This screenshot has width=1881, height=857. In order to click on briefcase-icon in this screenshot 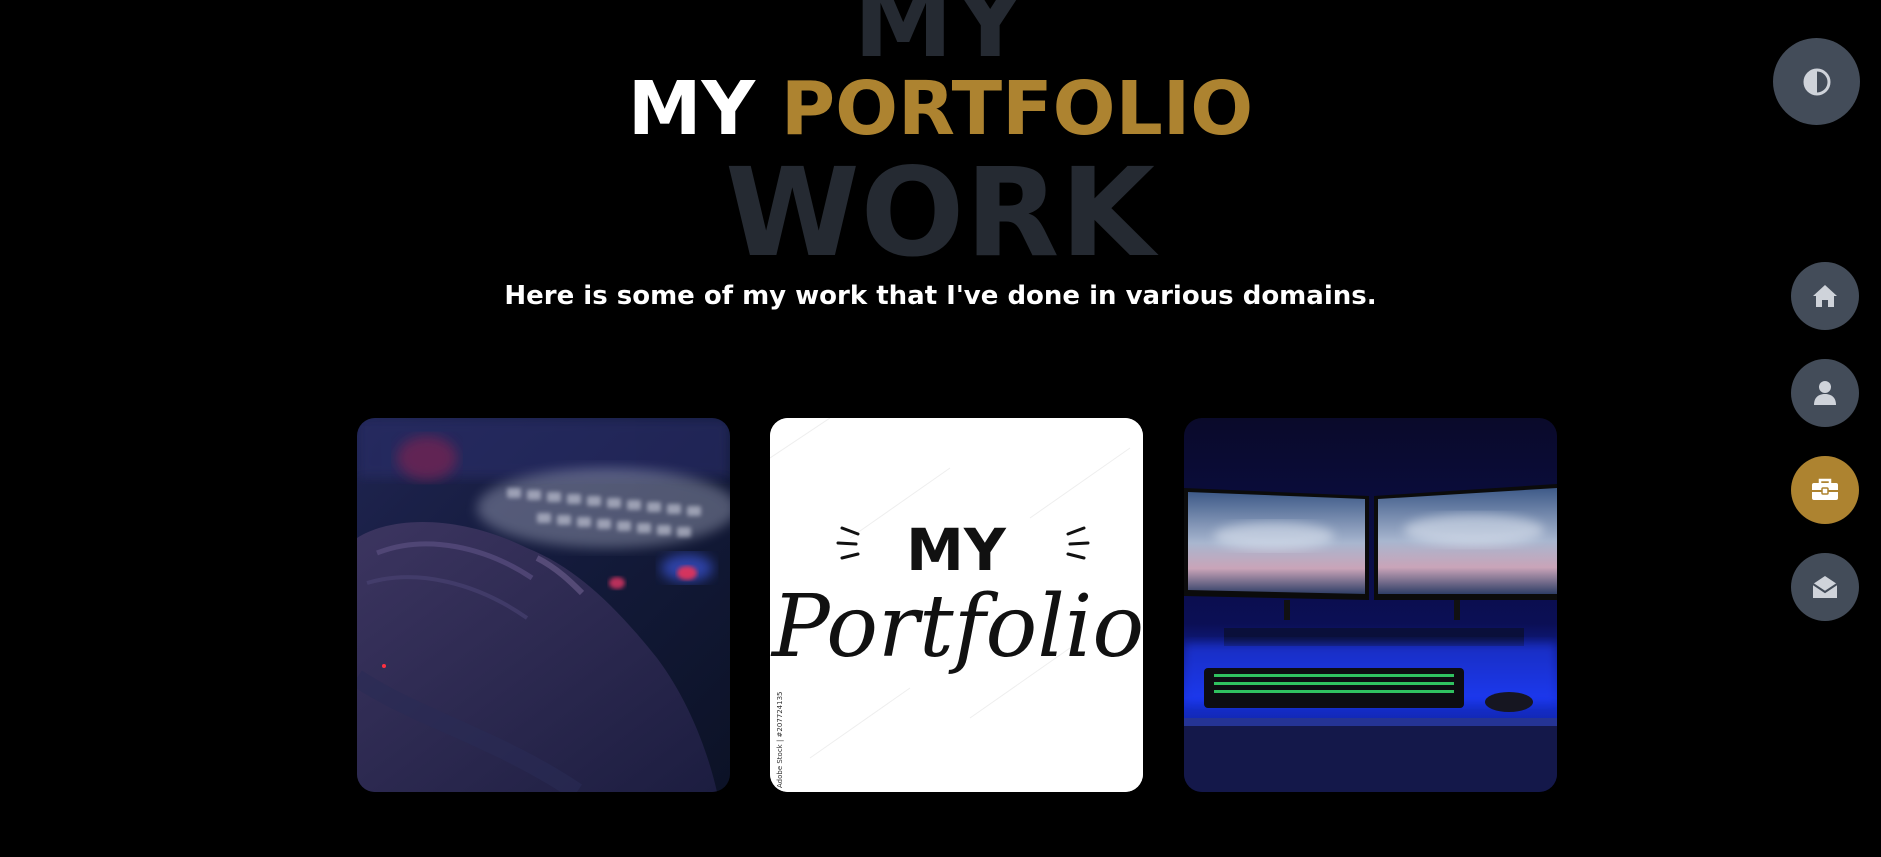, I will do `click(1825, 489)`.